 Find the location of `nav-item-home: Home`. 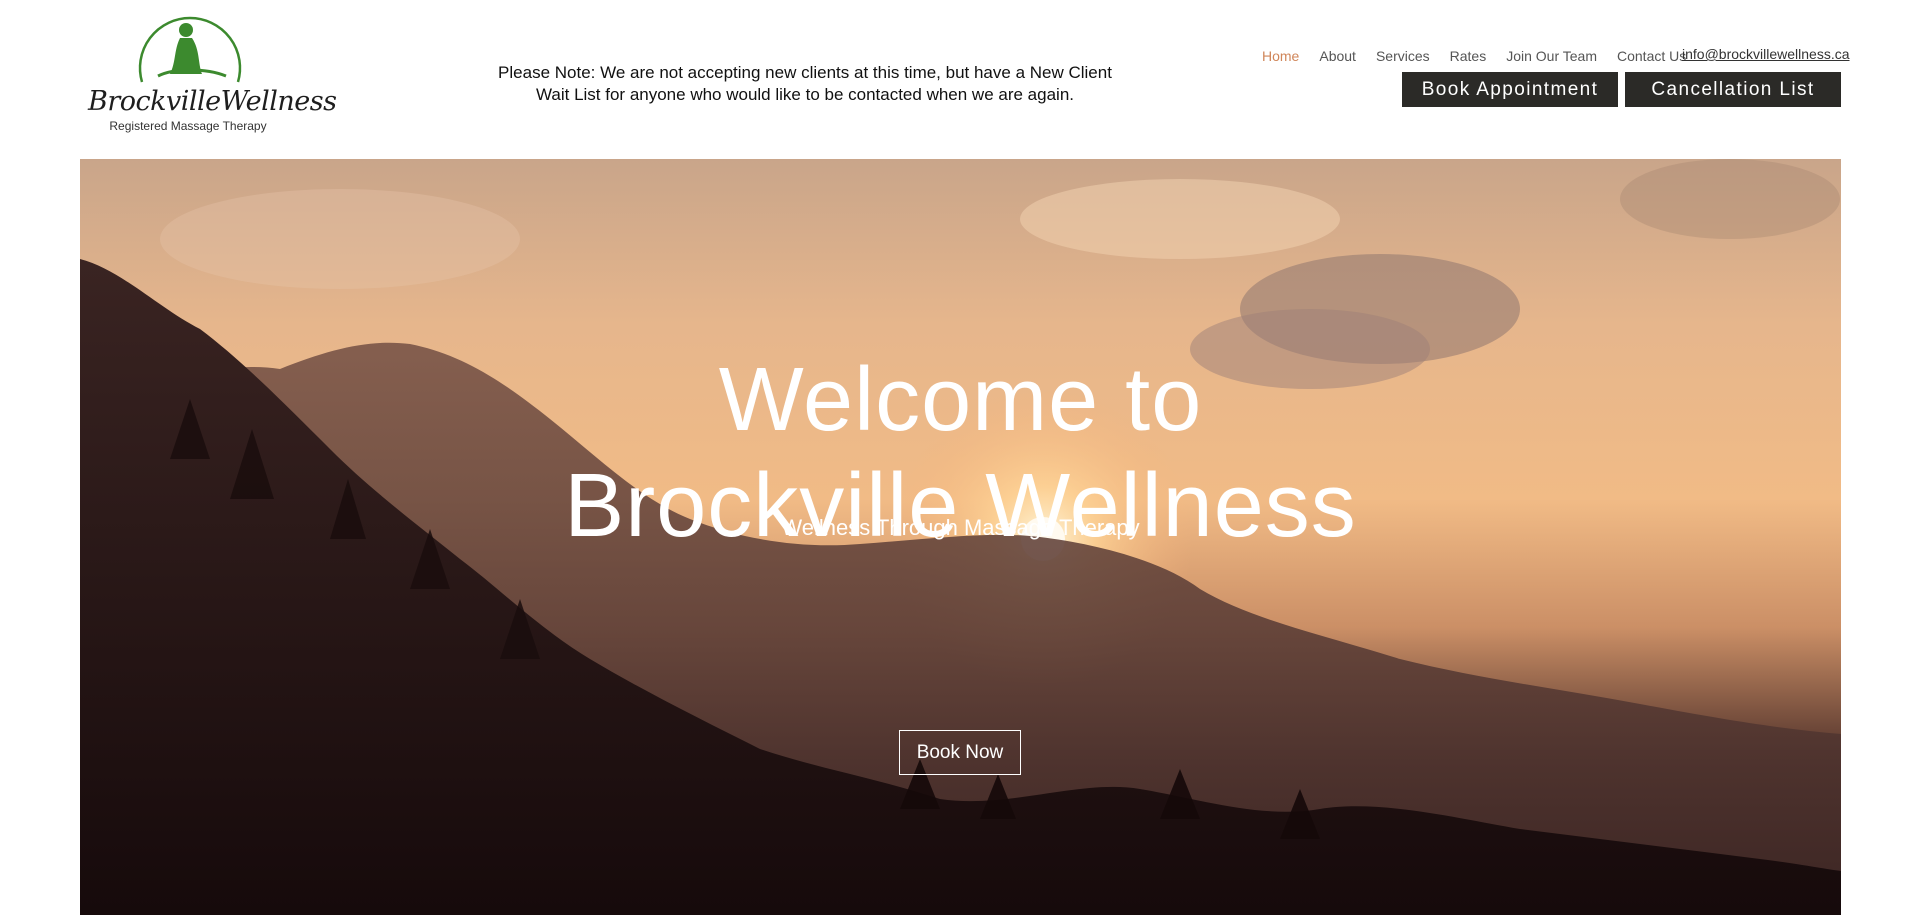

nav-item-home: Home is located at coordinates (1280, 56).